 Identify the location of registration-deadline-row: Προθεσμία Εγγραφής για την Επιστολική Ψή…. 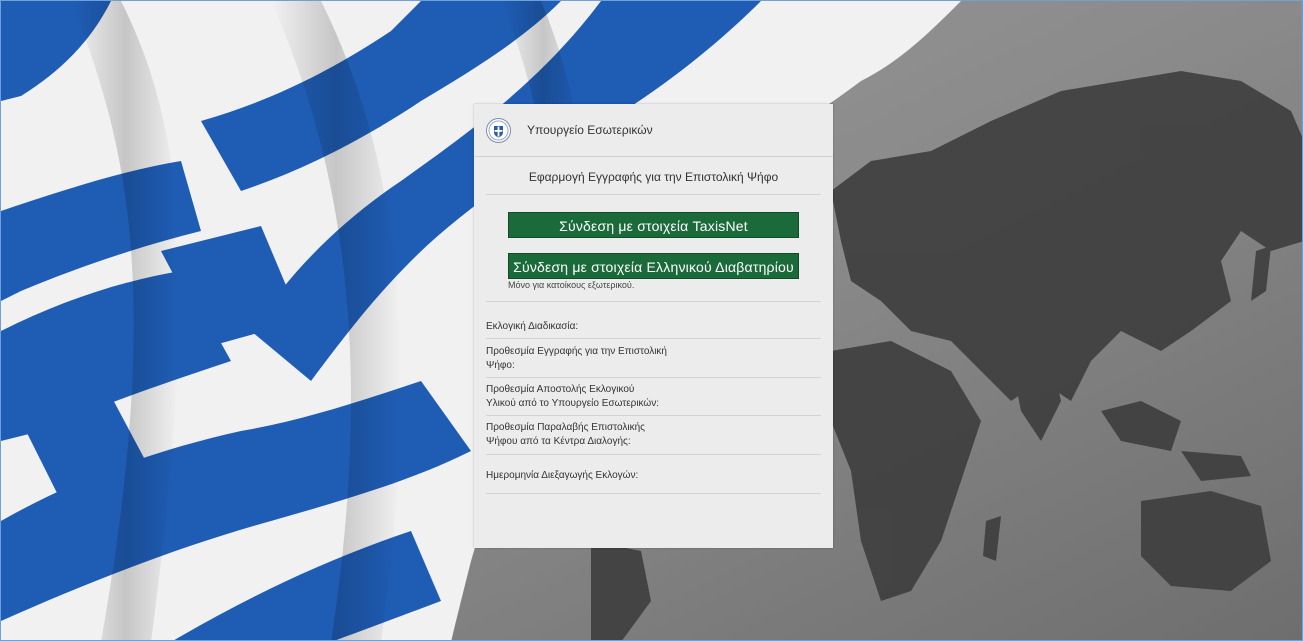
(653, 358).